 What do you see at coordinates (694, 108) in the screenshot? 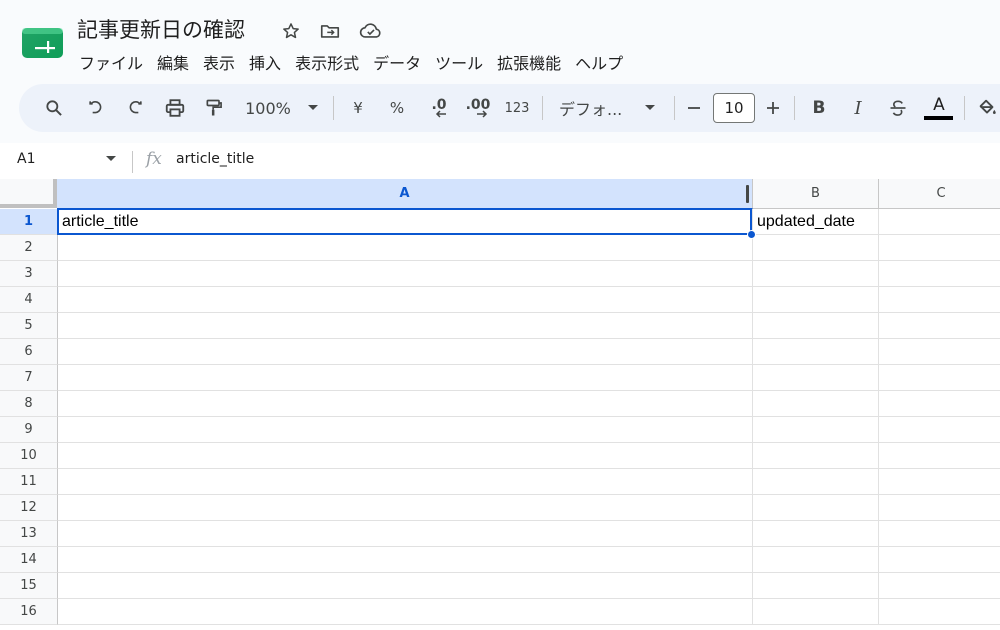
I see `decrease-font-size-icon` at bounding box center [694, 108].